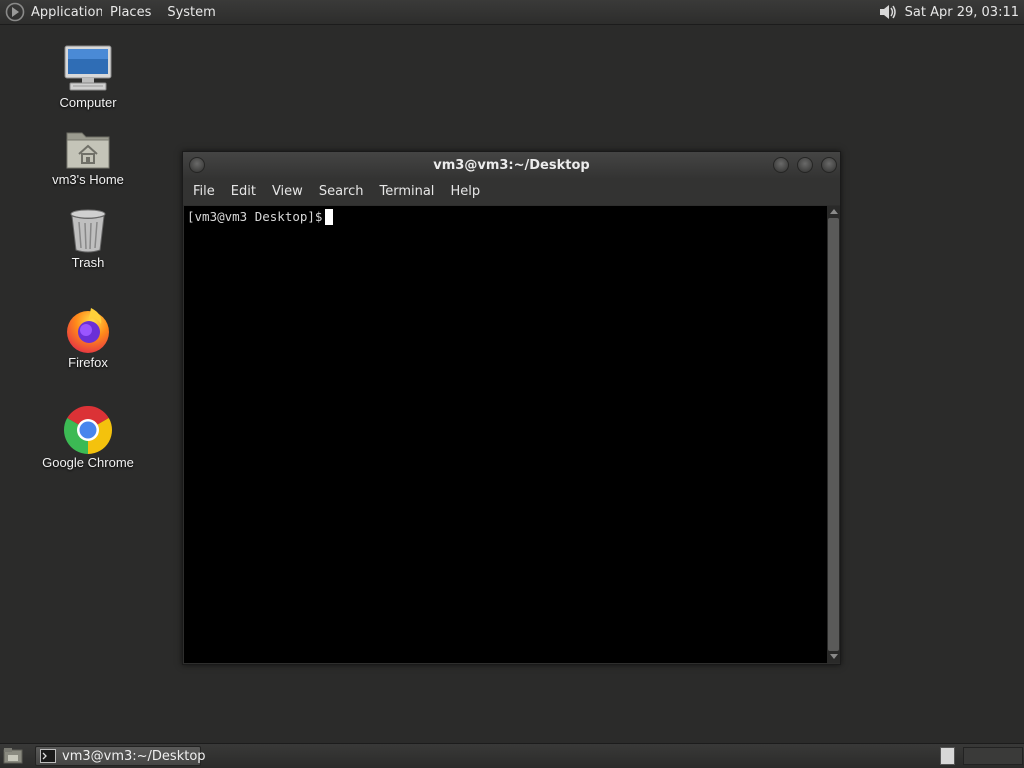  Describe the element at coordinates (134, 756) in the screenshot. I see `taskbar-window-label: vm3@vm3:~/Desktop` at that location.